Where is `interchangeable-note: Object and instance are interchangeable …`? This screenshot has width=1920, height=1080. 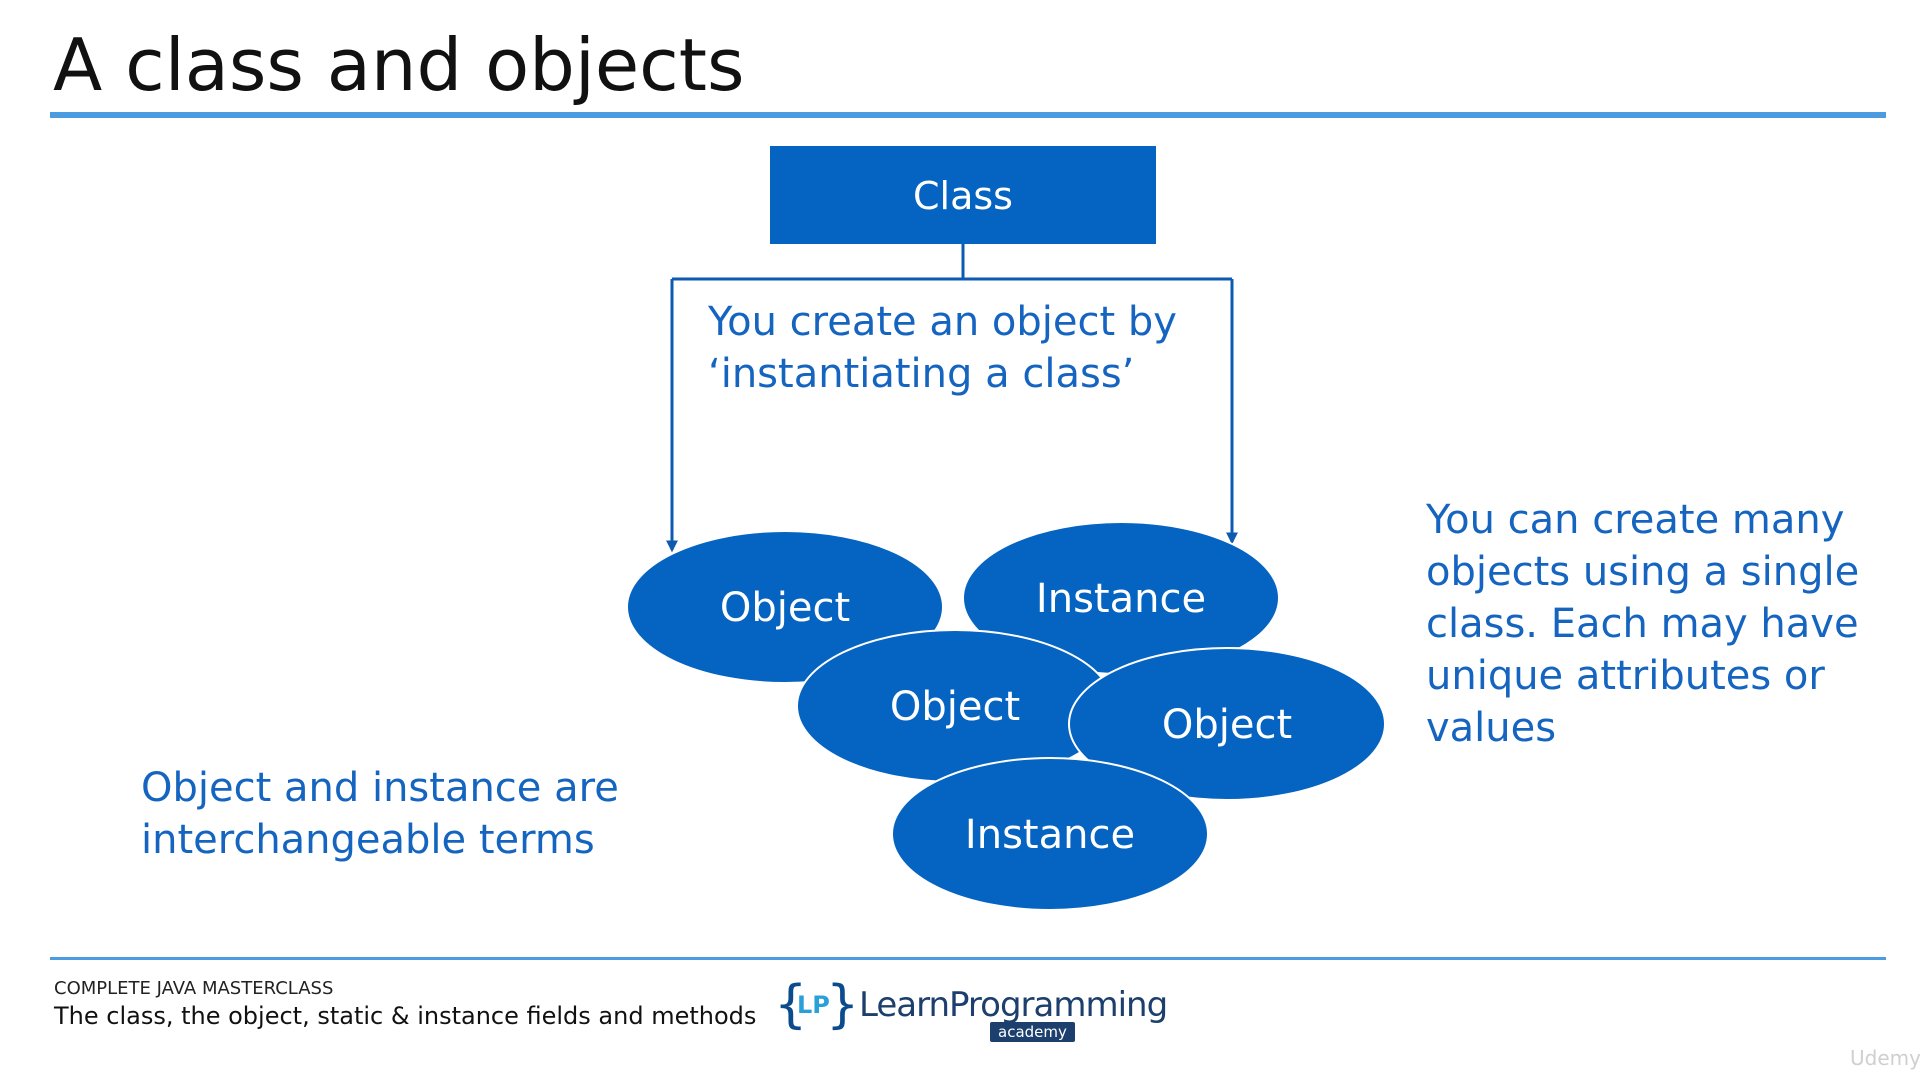
interchangeable-note: Object and instance are interchangeable … is located at coordinates (380, 814).